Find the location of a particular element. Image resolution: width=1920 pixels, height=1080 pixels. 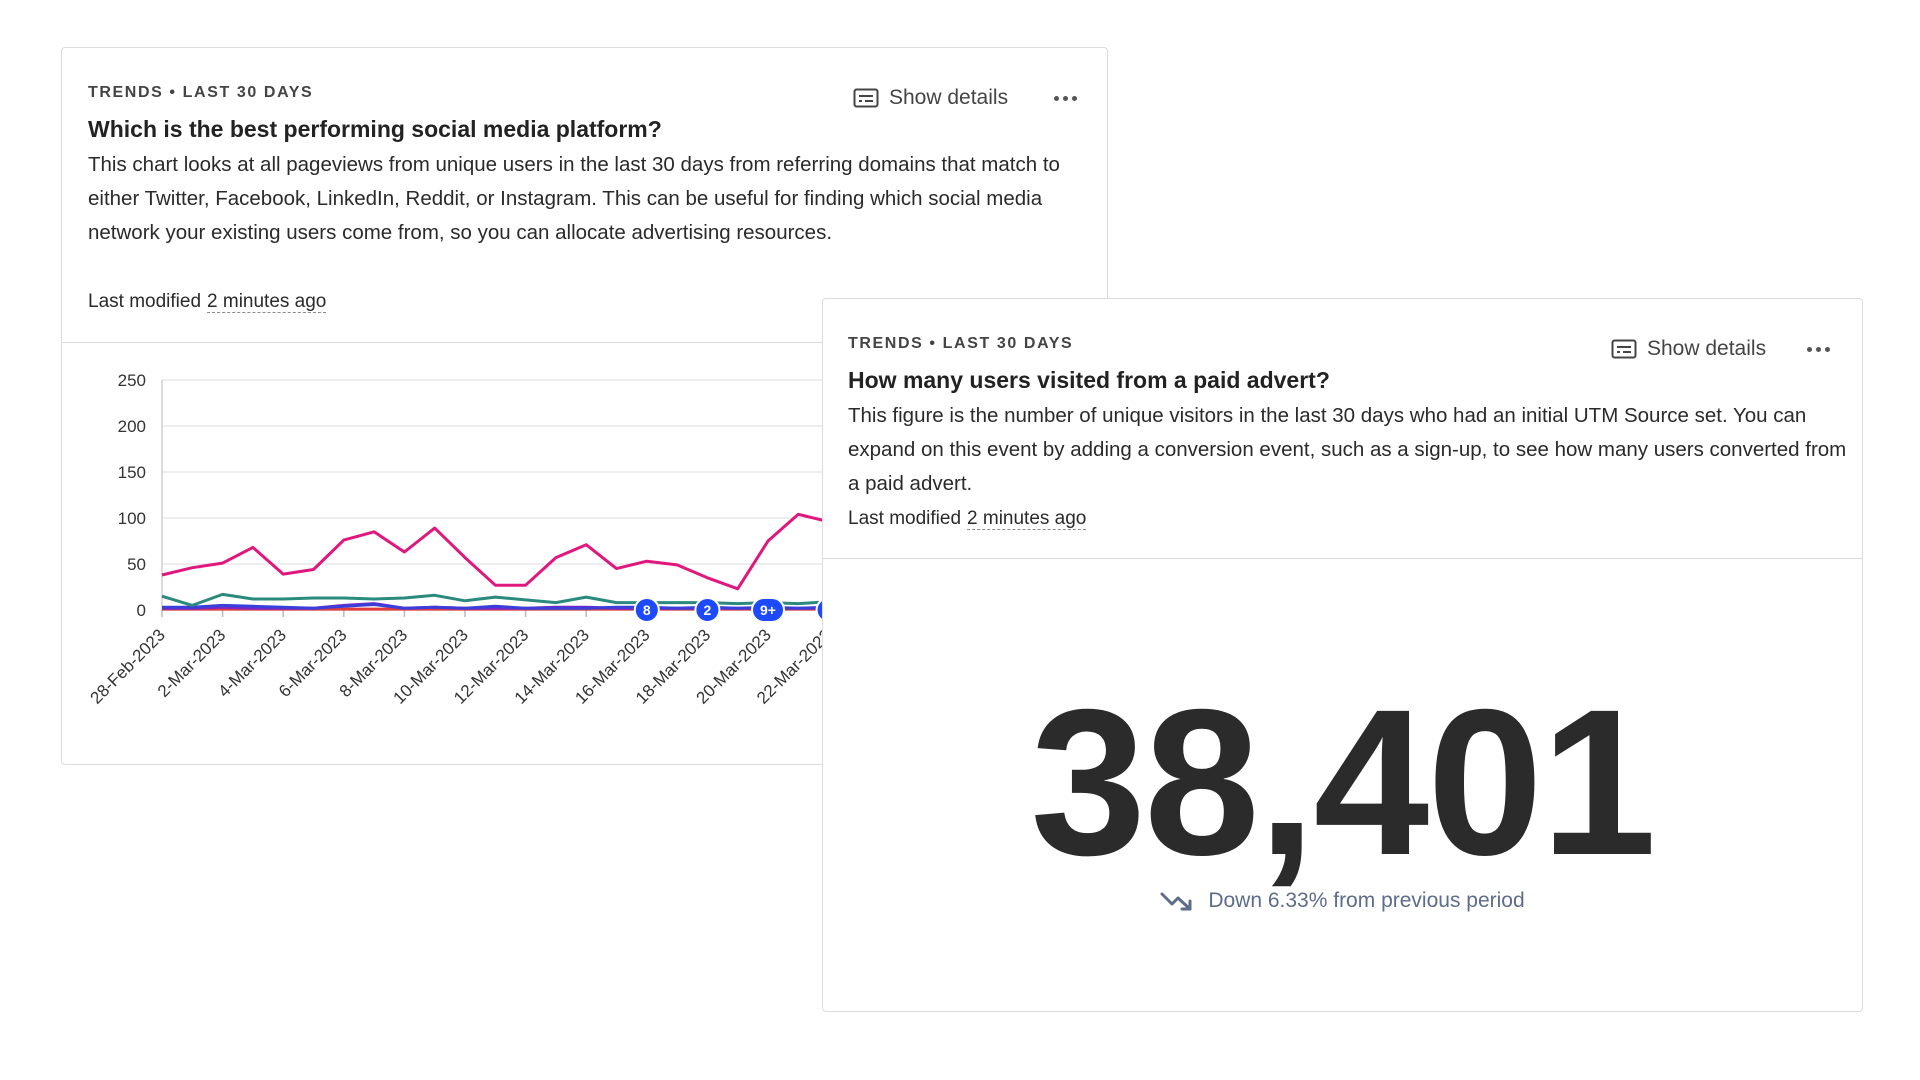

big-number-value: 38,401 is located at coordinates (1343, 783).